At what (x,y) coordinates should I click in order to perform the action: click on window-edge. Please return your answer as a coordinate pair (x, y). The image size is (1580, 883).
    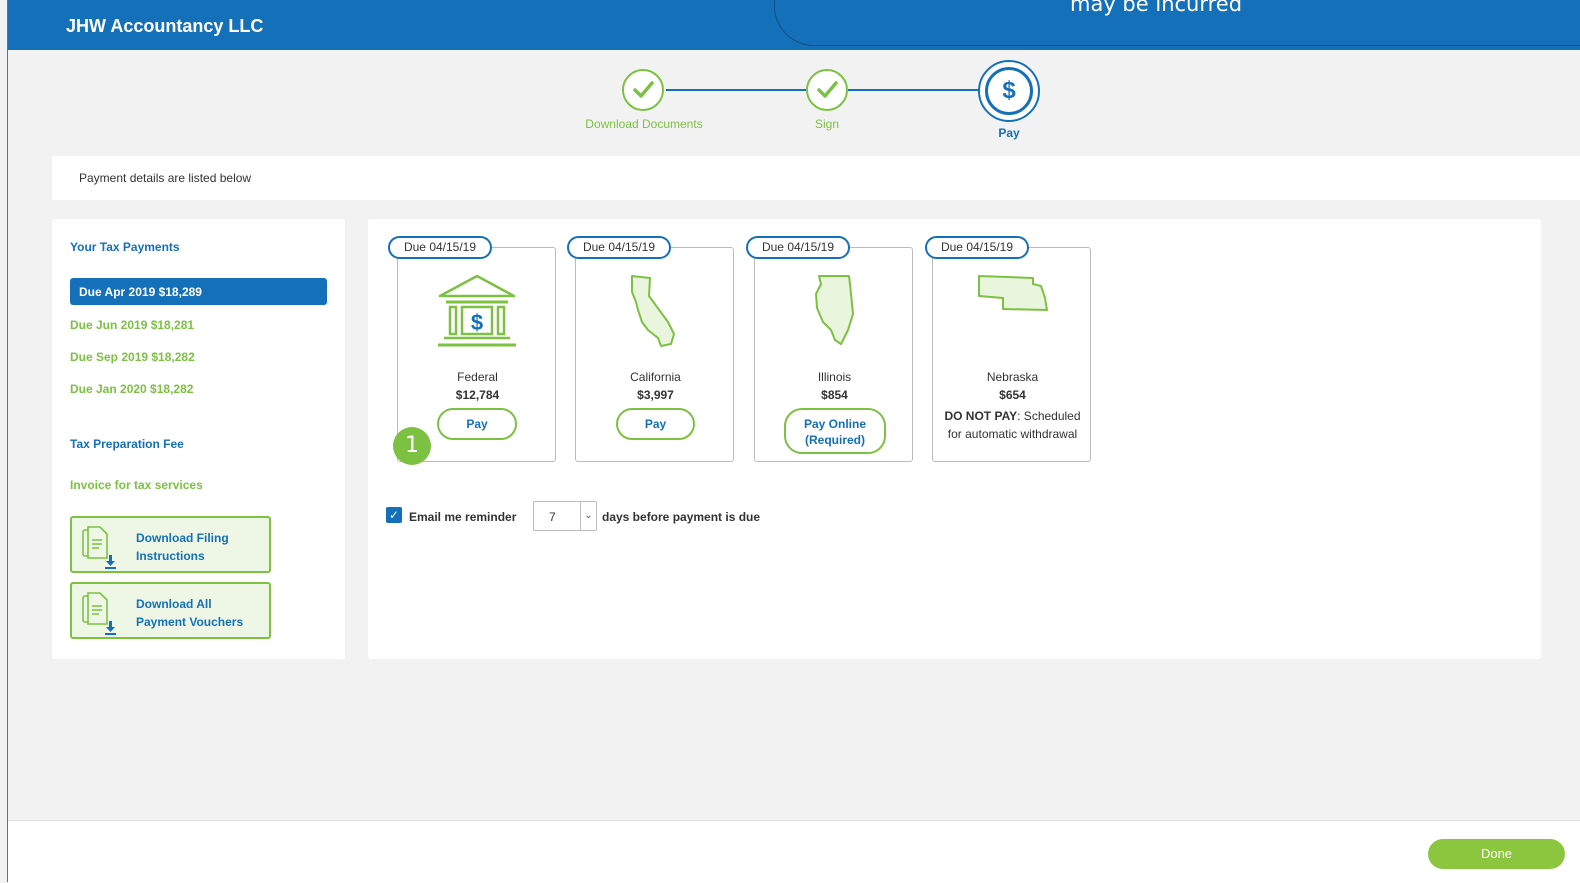
    Looking at the image, I should click on (7, 441).